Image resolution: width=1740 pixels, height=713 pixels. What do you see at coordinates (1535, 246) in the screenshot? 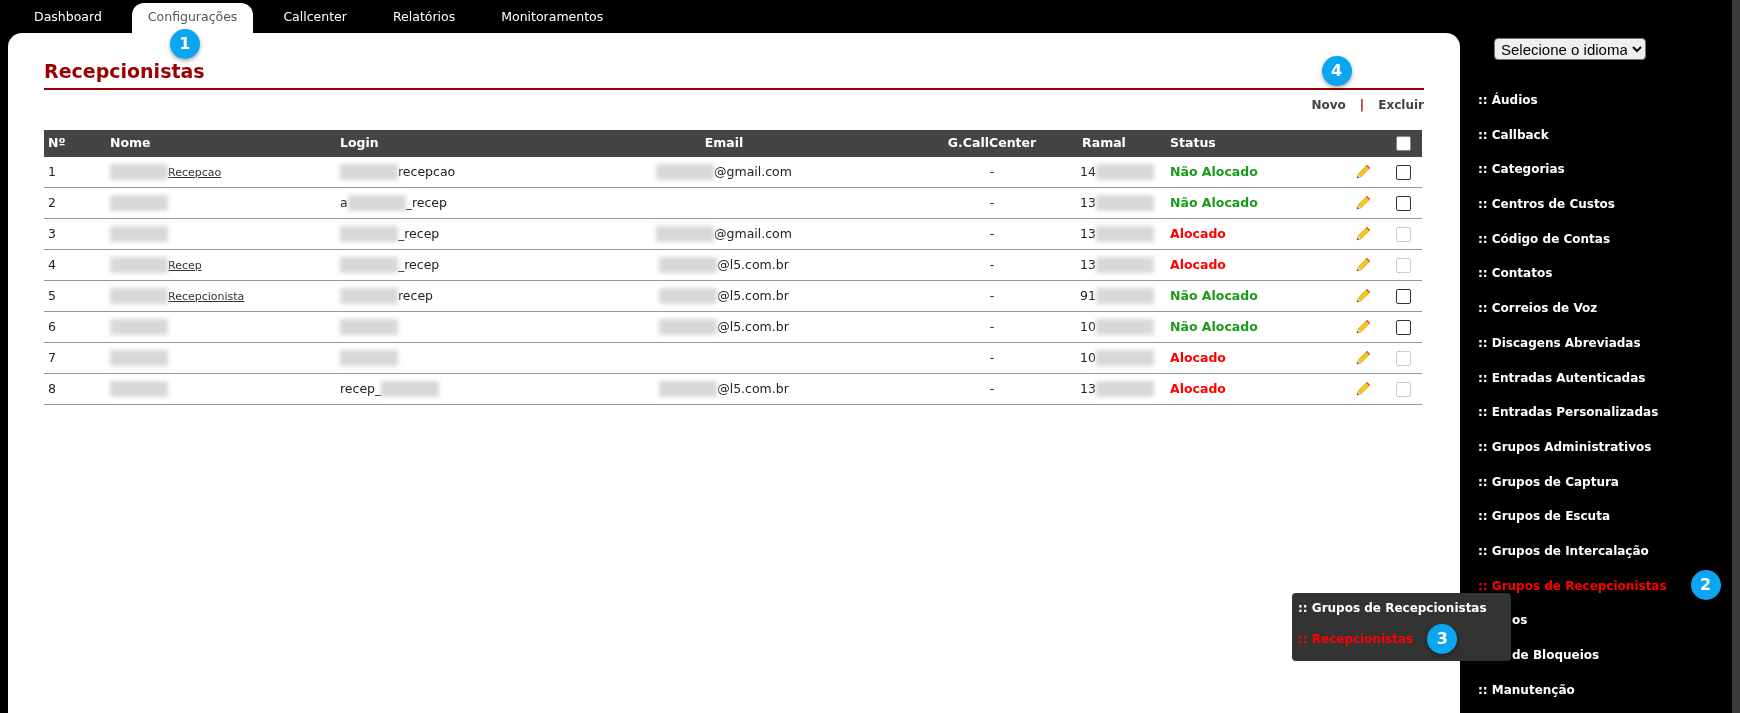
I see `sidebar-item: :: Código de Contas` at bounding box center [1535, 246].